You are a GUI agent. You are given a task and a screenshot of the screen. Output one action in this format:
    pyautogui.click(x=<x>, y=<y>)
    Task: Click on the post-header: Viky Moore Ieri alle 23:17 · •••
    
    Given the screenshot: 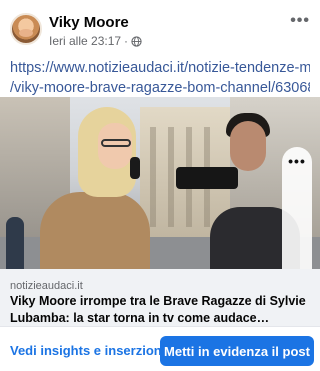 What is the action you would take?
    pyautogui.click(x=160, y=26)
    